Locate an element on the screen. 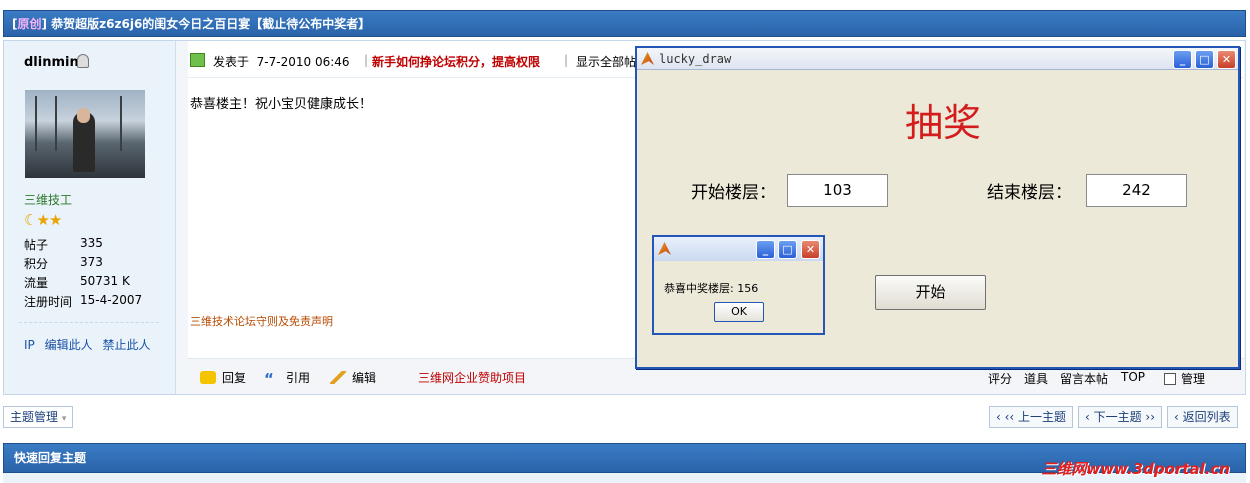 Image resolution: width=1250 pixels, height=483 pixels. rules-link: 三维技术论坛守则及免责声明 is located at coordinates (261, 321).